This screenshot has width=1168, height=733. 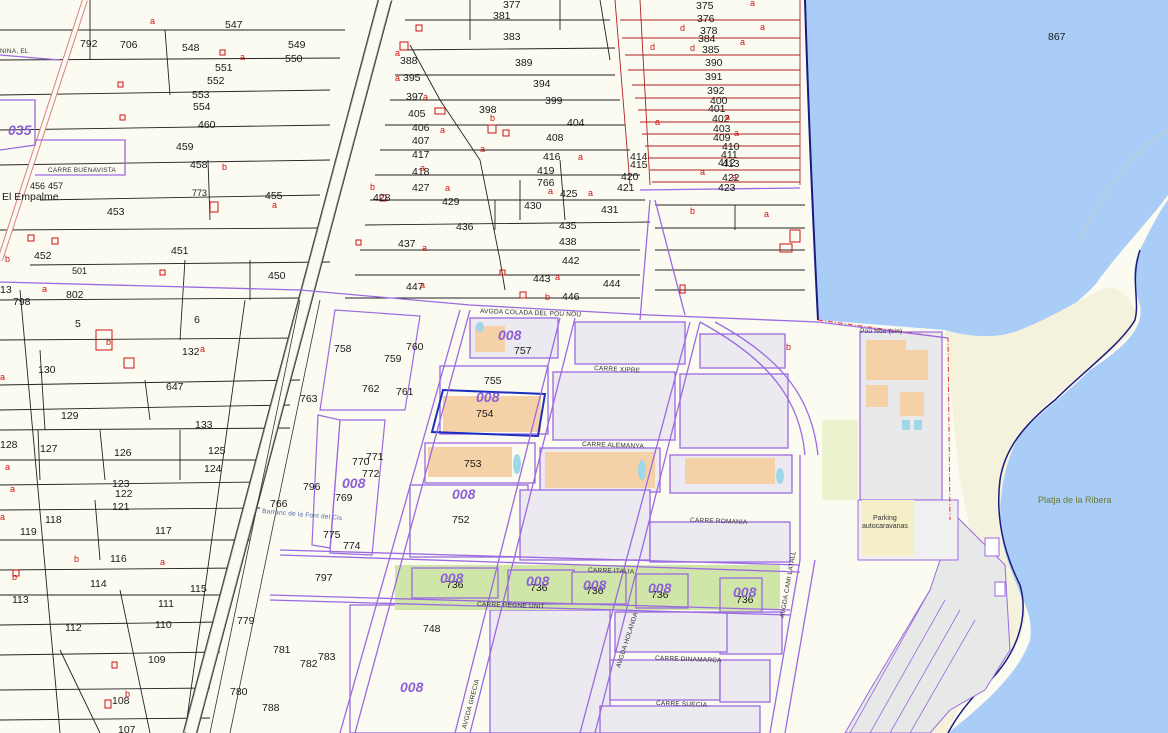 I want to click on parcel-label: 121, so click(x=121, y=507).